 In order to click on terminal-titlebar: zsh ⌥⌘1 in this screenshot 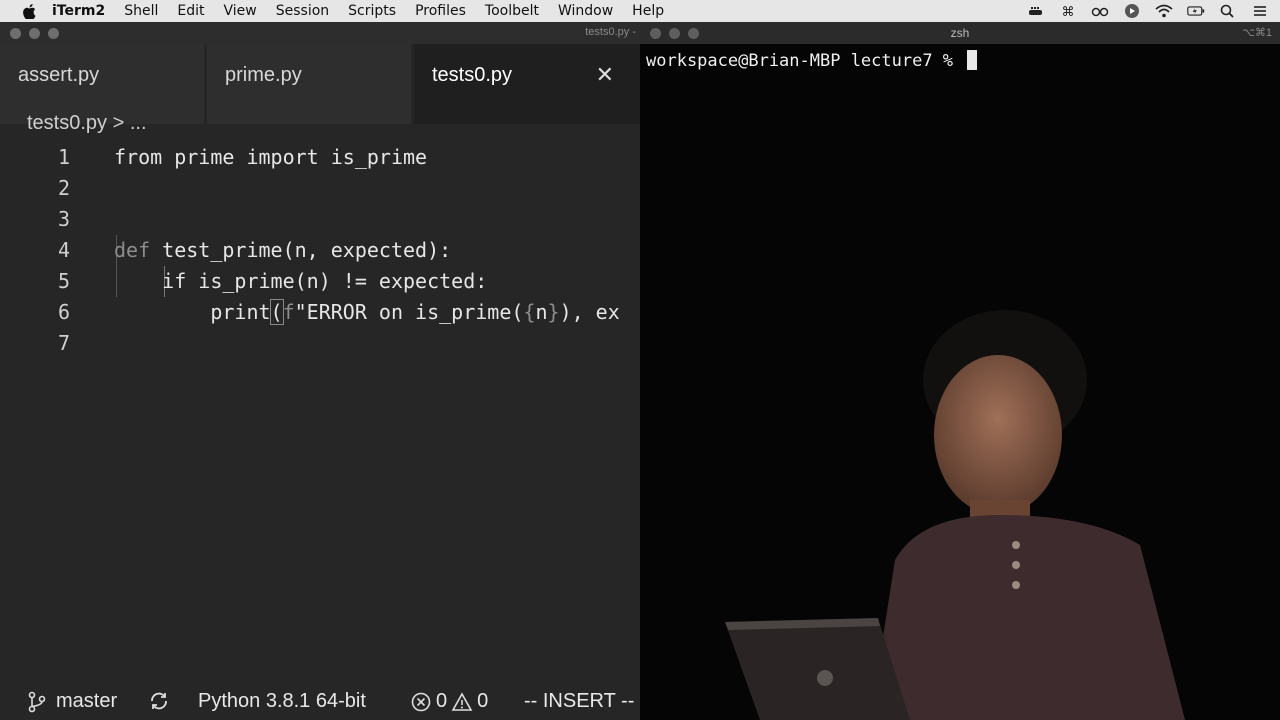, I will do `click(960, 33)`.